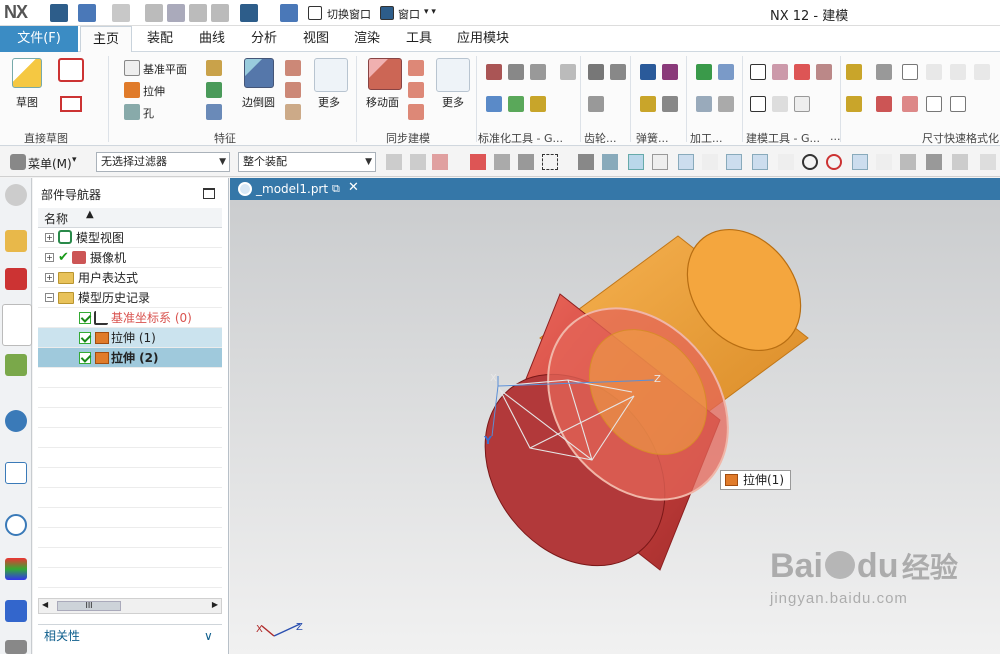  I want to click on note-icon, so click(758, 104).